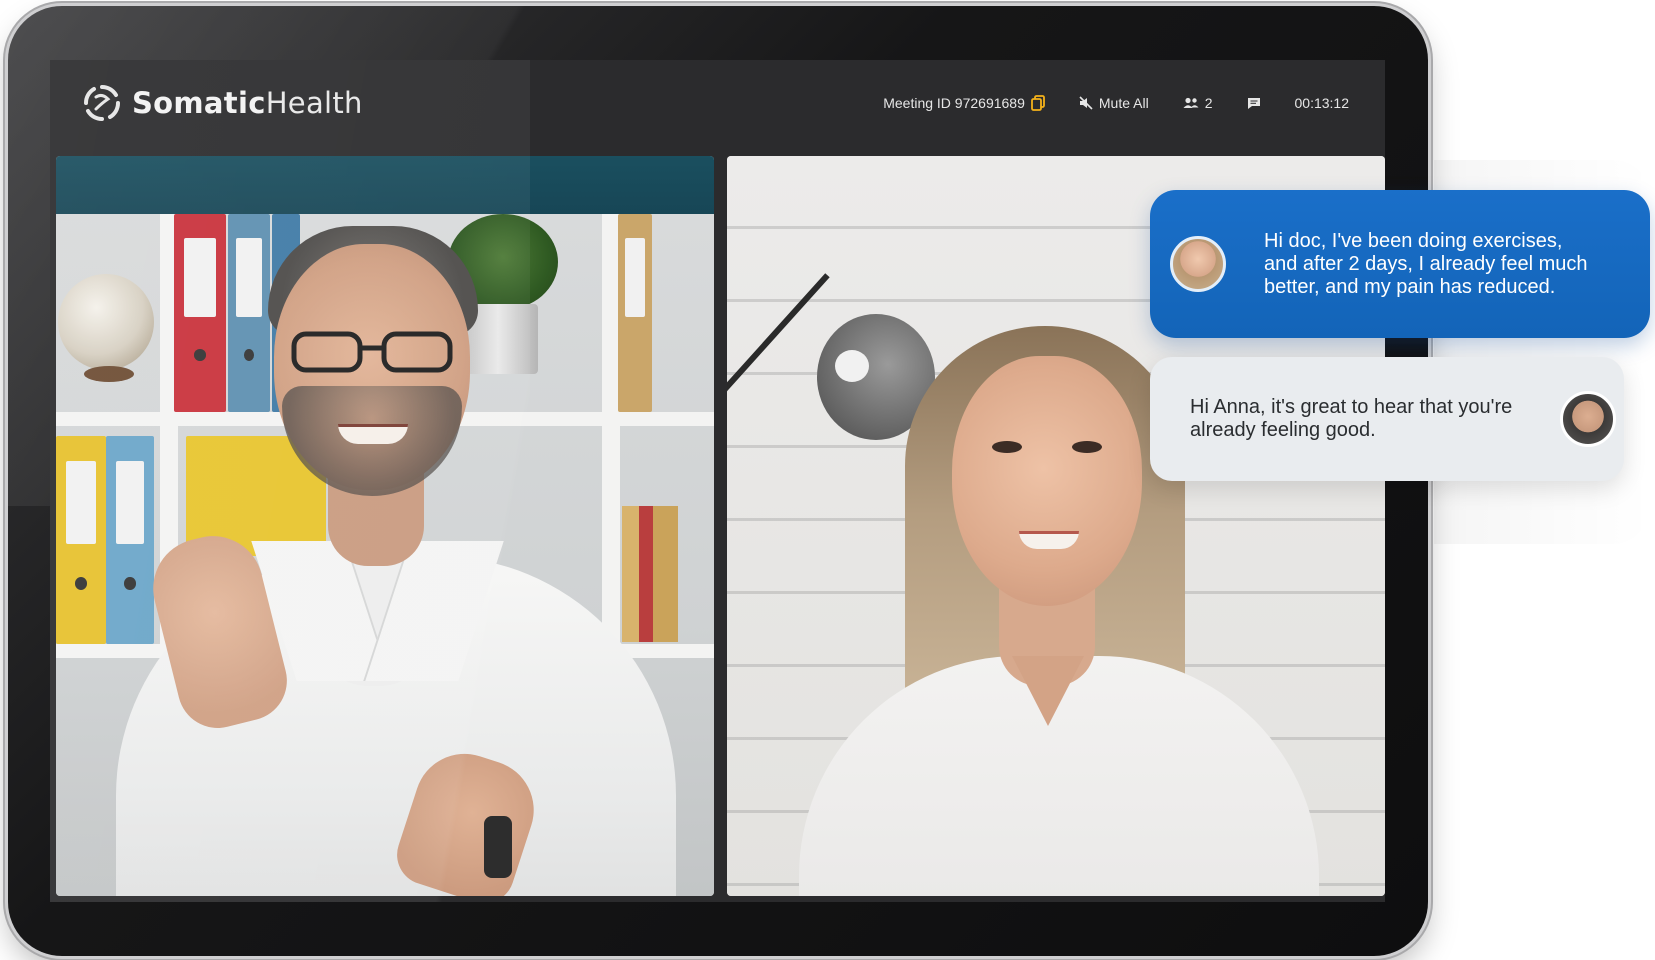 Image resolution: width=1655 pixels, height=960 pixels. Describe the element at coordinates (1123, 103) in the screenshot. I see `mute-all-label: Mute All` at that location.